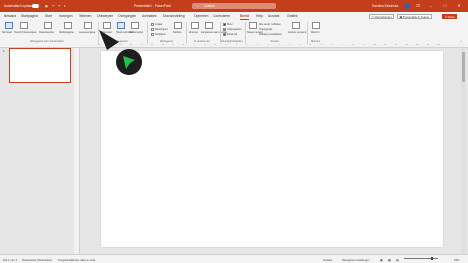 The height and width of the screenshot is (263, 468). What do you see at coordinates (327, 260) in the screenshot?
I see `notes-toggle: Notities` at bounding box center [327, 260].